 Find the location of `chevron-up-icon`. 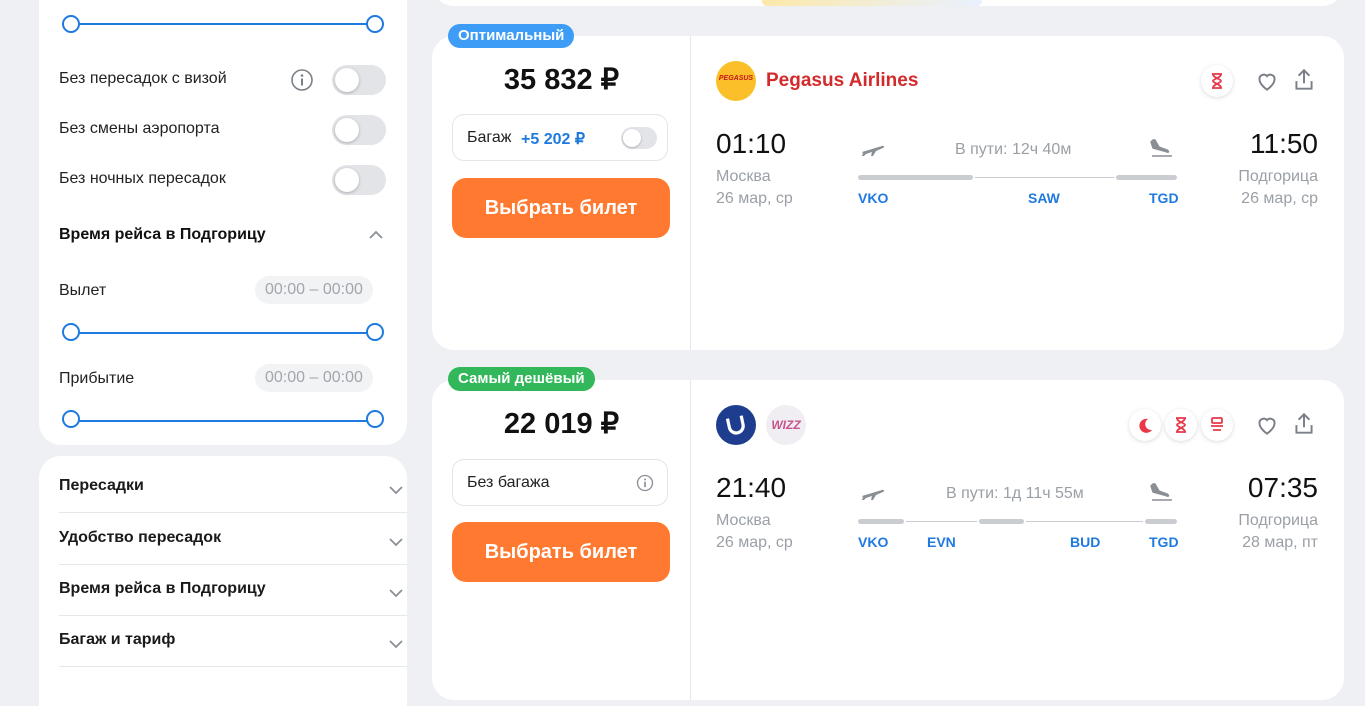

chevron-up-icon is located at coordinates (376, 237).